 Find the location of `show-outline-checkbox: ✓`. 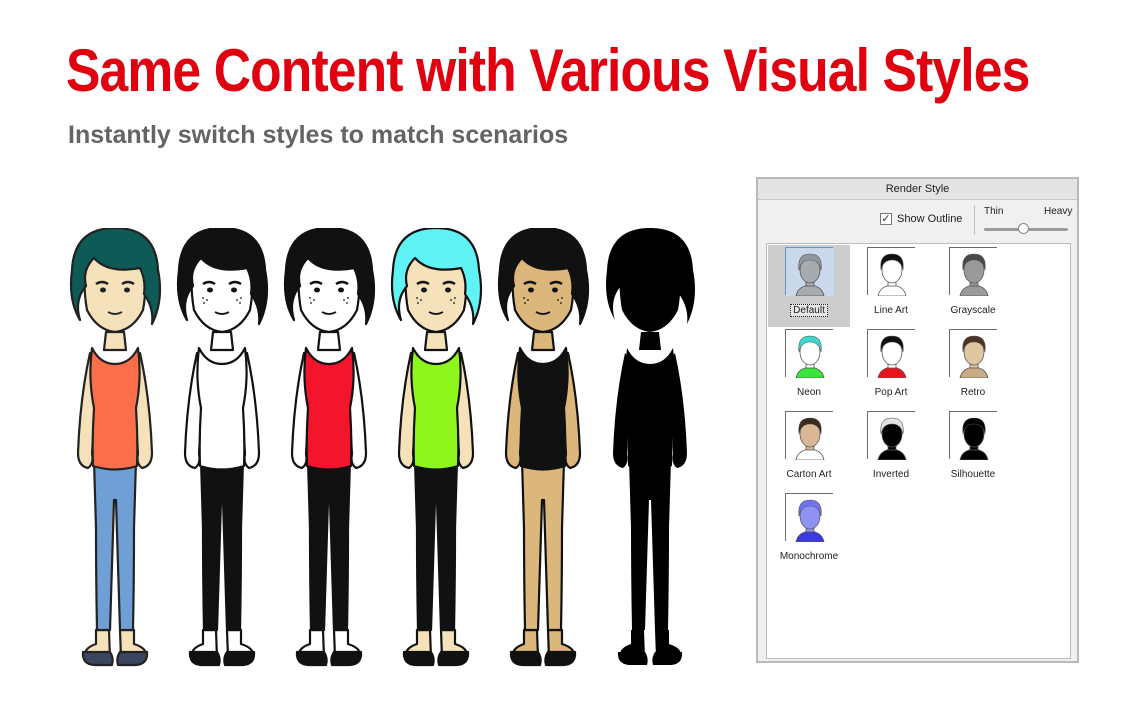

show-outline-checkbox: ✓ is located at coordinates (886, 219).